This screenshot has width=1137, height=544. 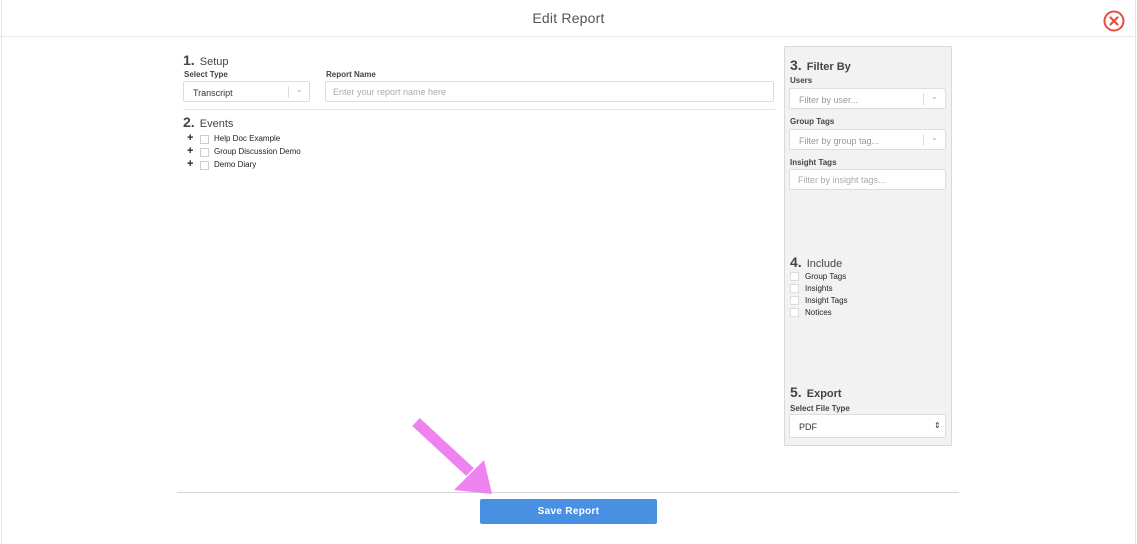 I want to click on select-type-dropdown: Transcript ⌄, so click(x=246, y=91).